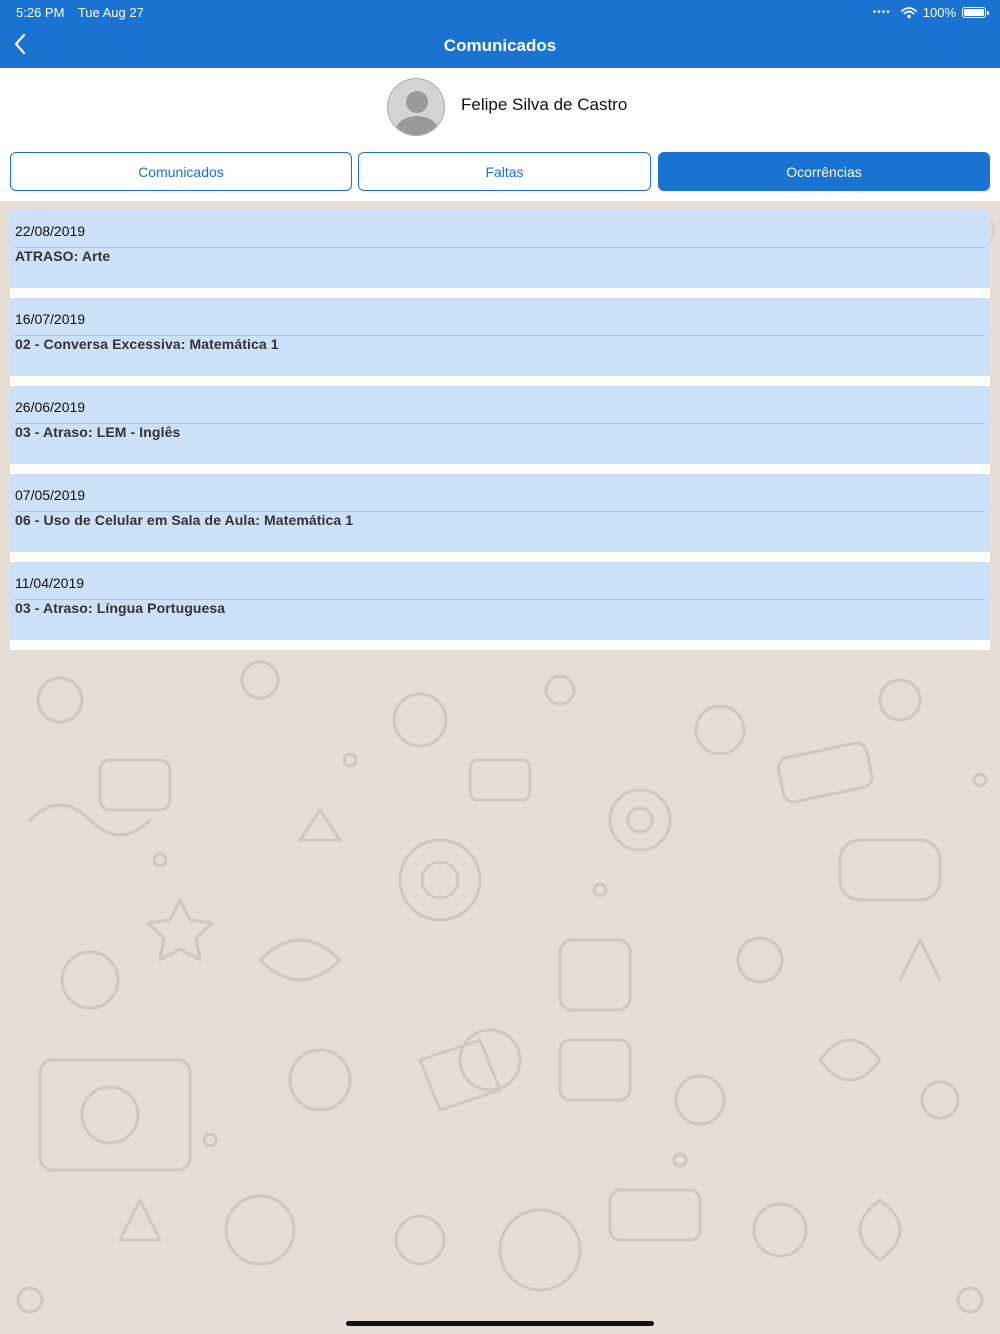  Describe the element at coordinates (500, 34) in the screenshot. I see `top-bar: 5:26 PM Tue Aug 27 •••• 100% Comunicados` at that location.